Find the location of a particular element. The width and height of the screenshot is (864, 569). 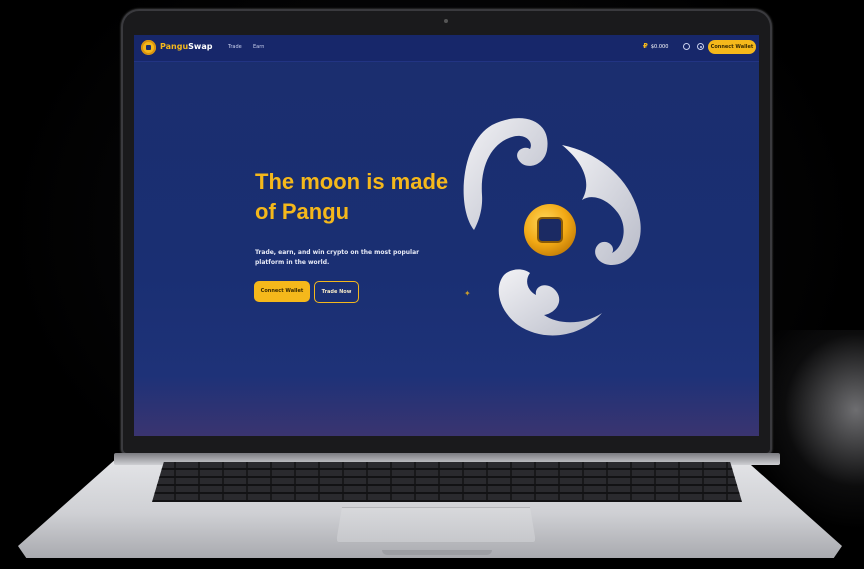

laptop-front-notch is located at coordinates (437, 552).